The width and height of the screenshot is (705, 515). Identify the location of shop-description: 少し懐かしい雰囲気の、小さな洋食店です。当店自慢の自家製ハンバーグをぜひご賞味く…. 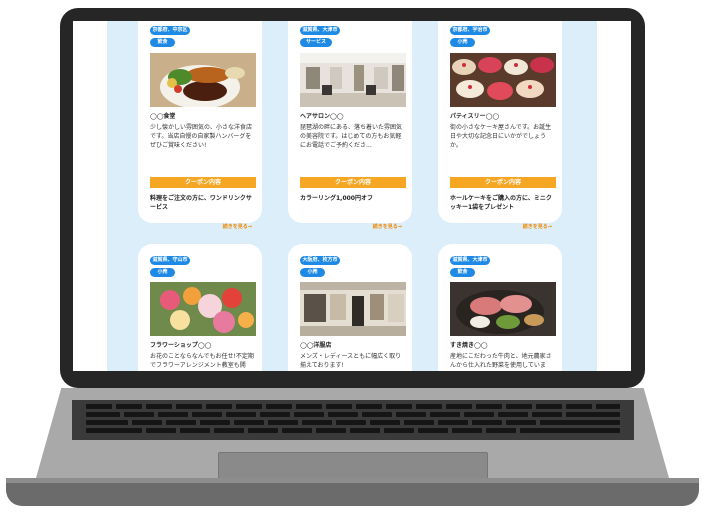
(201, 136).